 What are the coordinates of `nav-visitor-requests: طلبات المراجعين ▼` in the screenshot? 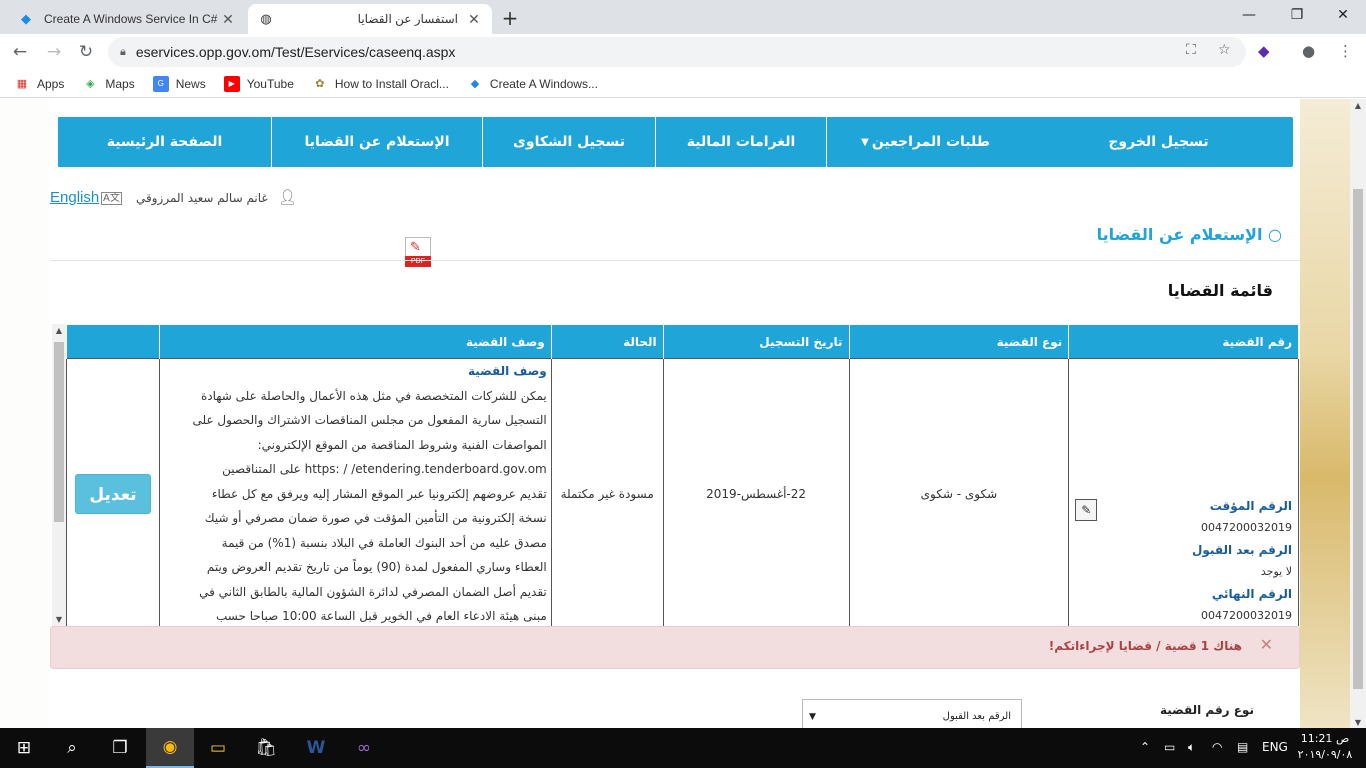 It's located at (925, 142).